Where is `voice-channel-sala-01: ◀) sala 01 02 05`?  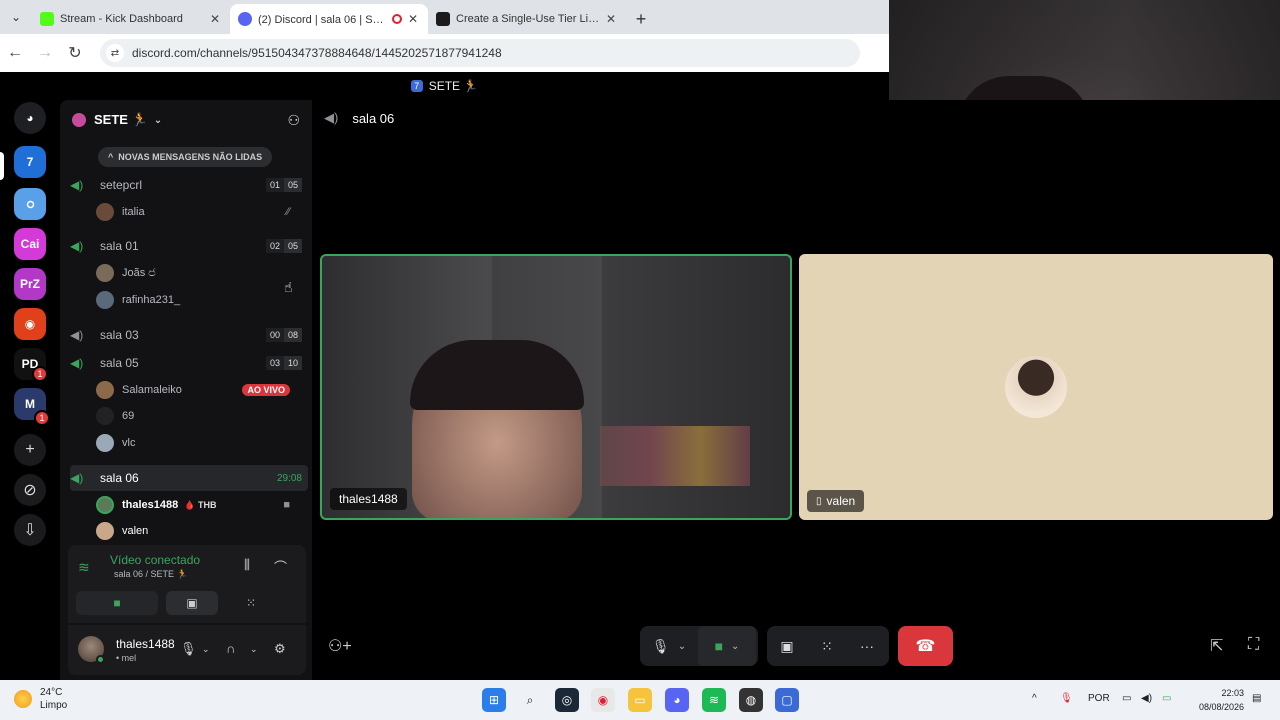
voice-channel-sala-01: ◀) sala 01 02 05 is located at coordinates (189, 246).